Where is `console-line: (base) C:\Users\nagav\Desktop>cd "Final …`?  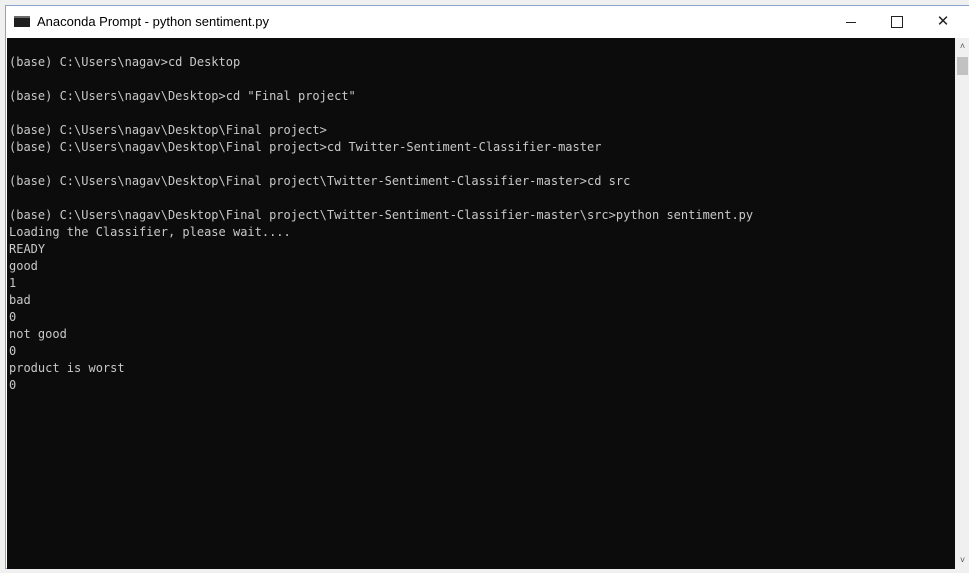
console-line: (base) C:\Users\nagav\Desktop>cd "Final … is located at coordinates (182, 96).